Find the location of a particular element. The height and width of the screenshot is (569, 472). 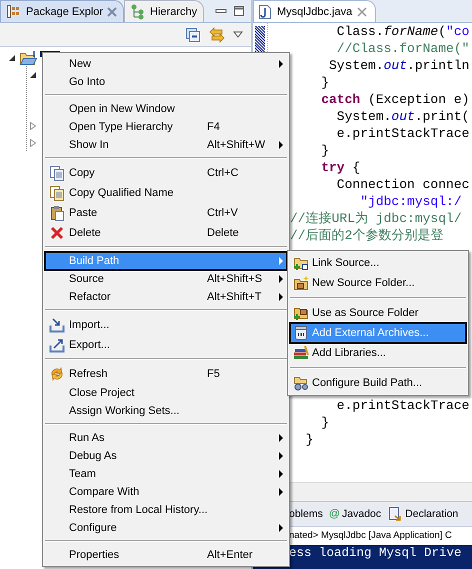

code-line: //Class.forName(" is located at coordinates (403, 48).